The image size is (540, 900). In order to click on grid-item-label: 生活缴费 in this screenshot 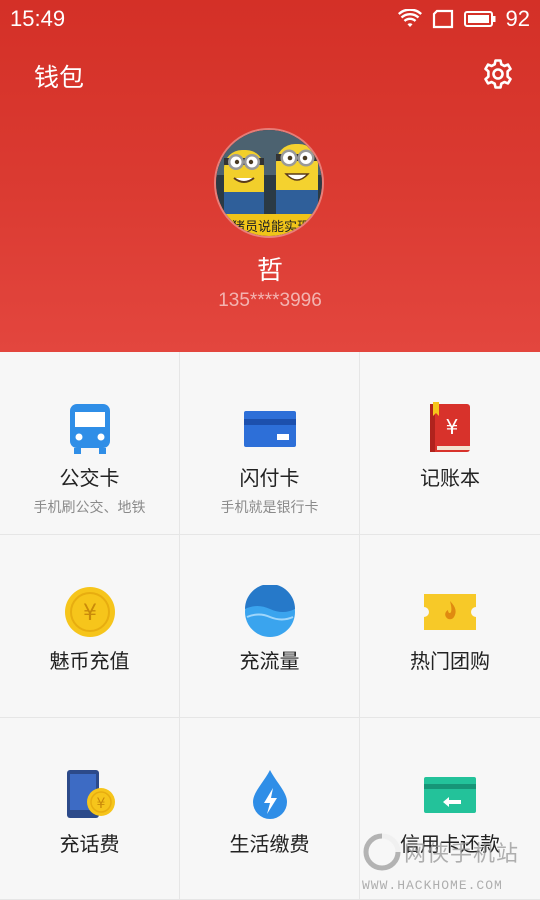, I will do `click(269, 844)`.